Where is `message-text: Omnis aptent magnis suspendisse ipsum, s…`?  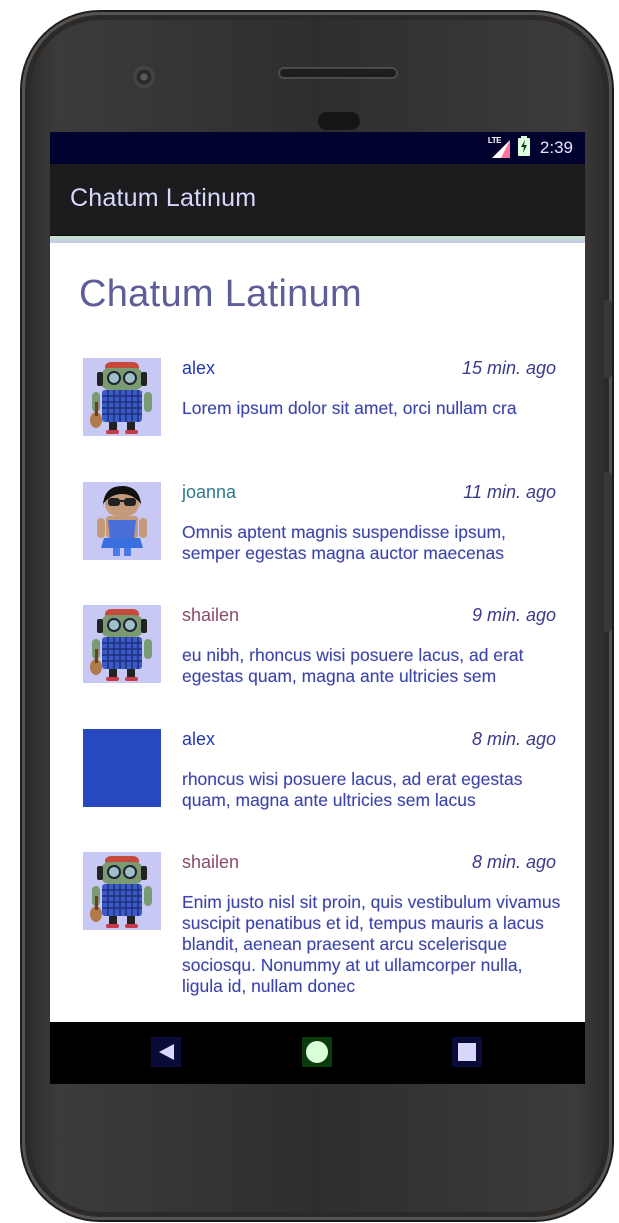 message-text: Omnis aptent magnis suspendisse ipsum, s… is located at coordinates (344, 542).